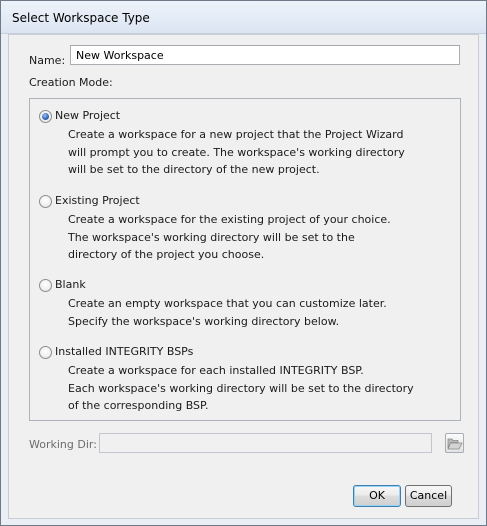 The width and height of the screenshot is (487, 526). I want to click on radio-blank, so click(45, 285).